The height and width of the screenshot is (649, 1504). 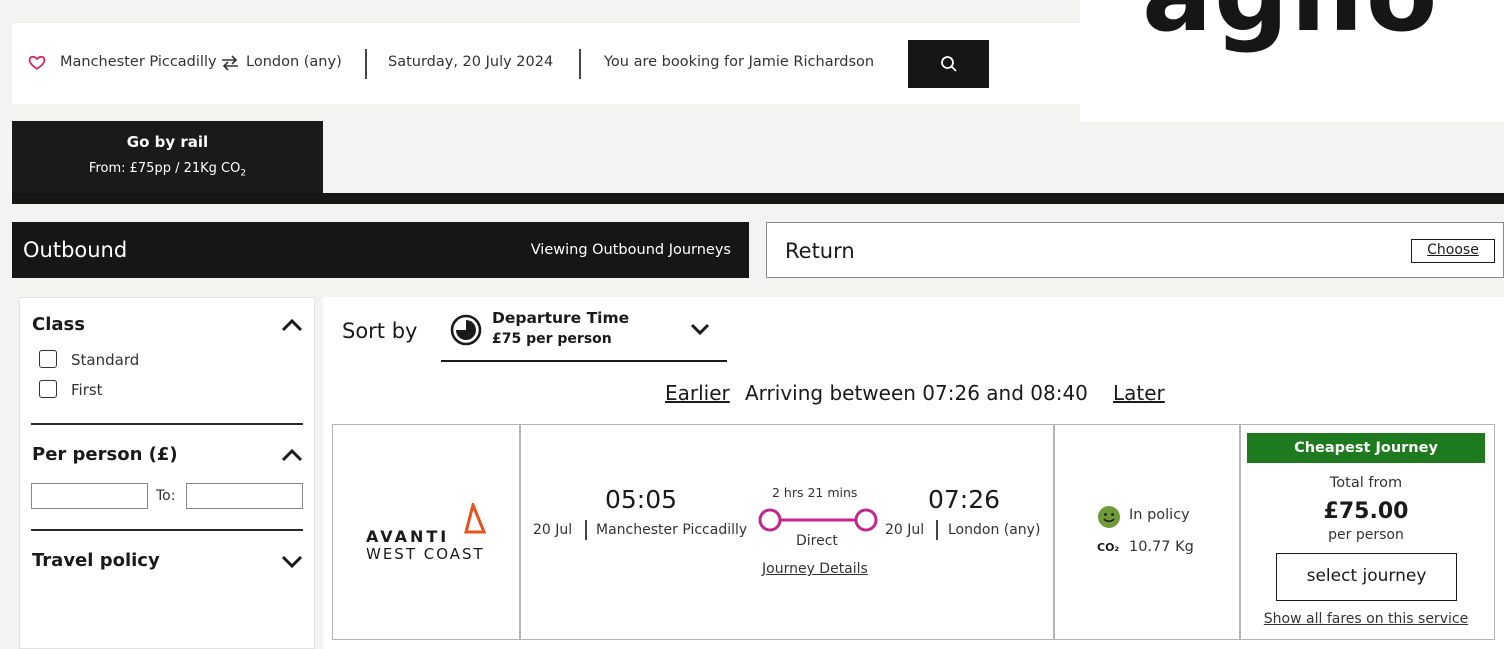 What do you see at coordinates (1366, 511) in the screenshot?
I see `journey-price: £75.00` at bounding box center [1366, 511].